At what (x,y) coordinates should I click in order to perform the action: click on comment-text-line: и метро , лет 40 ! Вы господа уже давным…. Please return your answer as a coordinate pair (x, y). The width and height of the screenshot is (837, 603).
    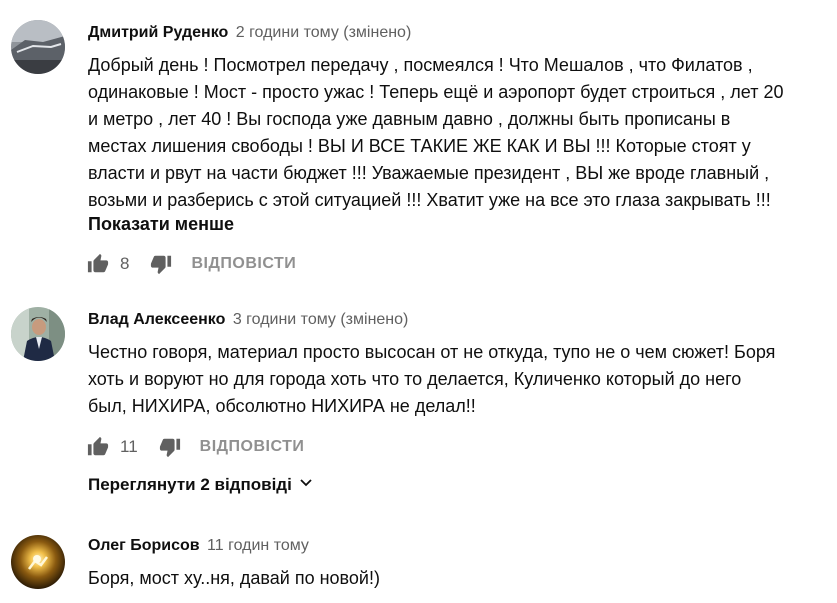
    Looking at the image, I should click on (409, 119).